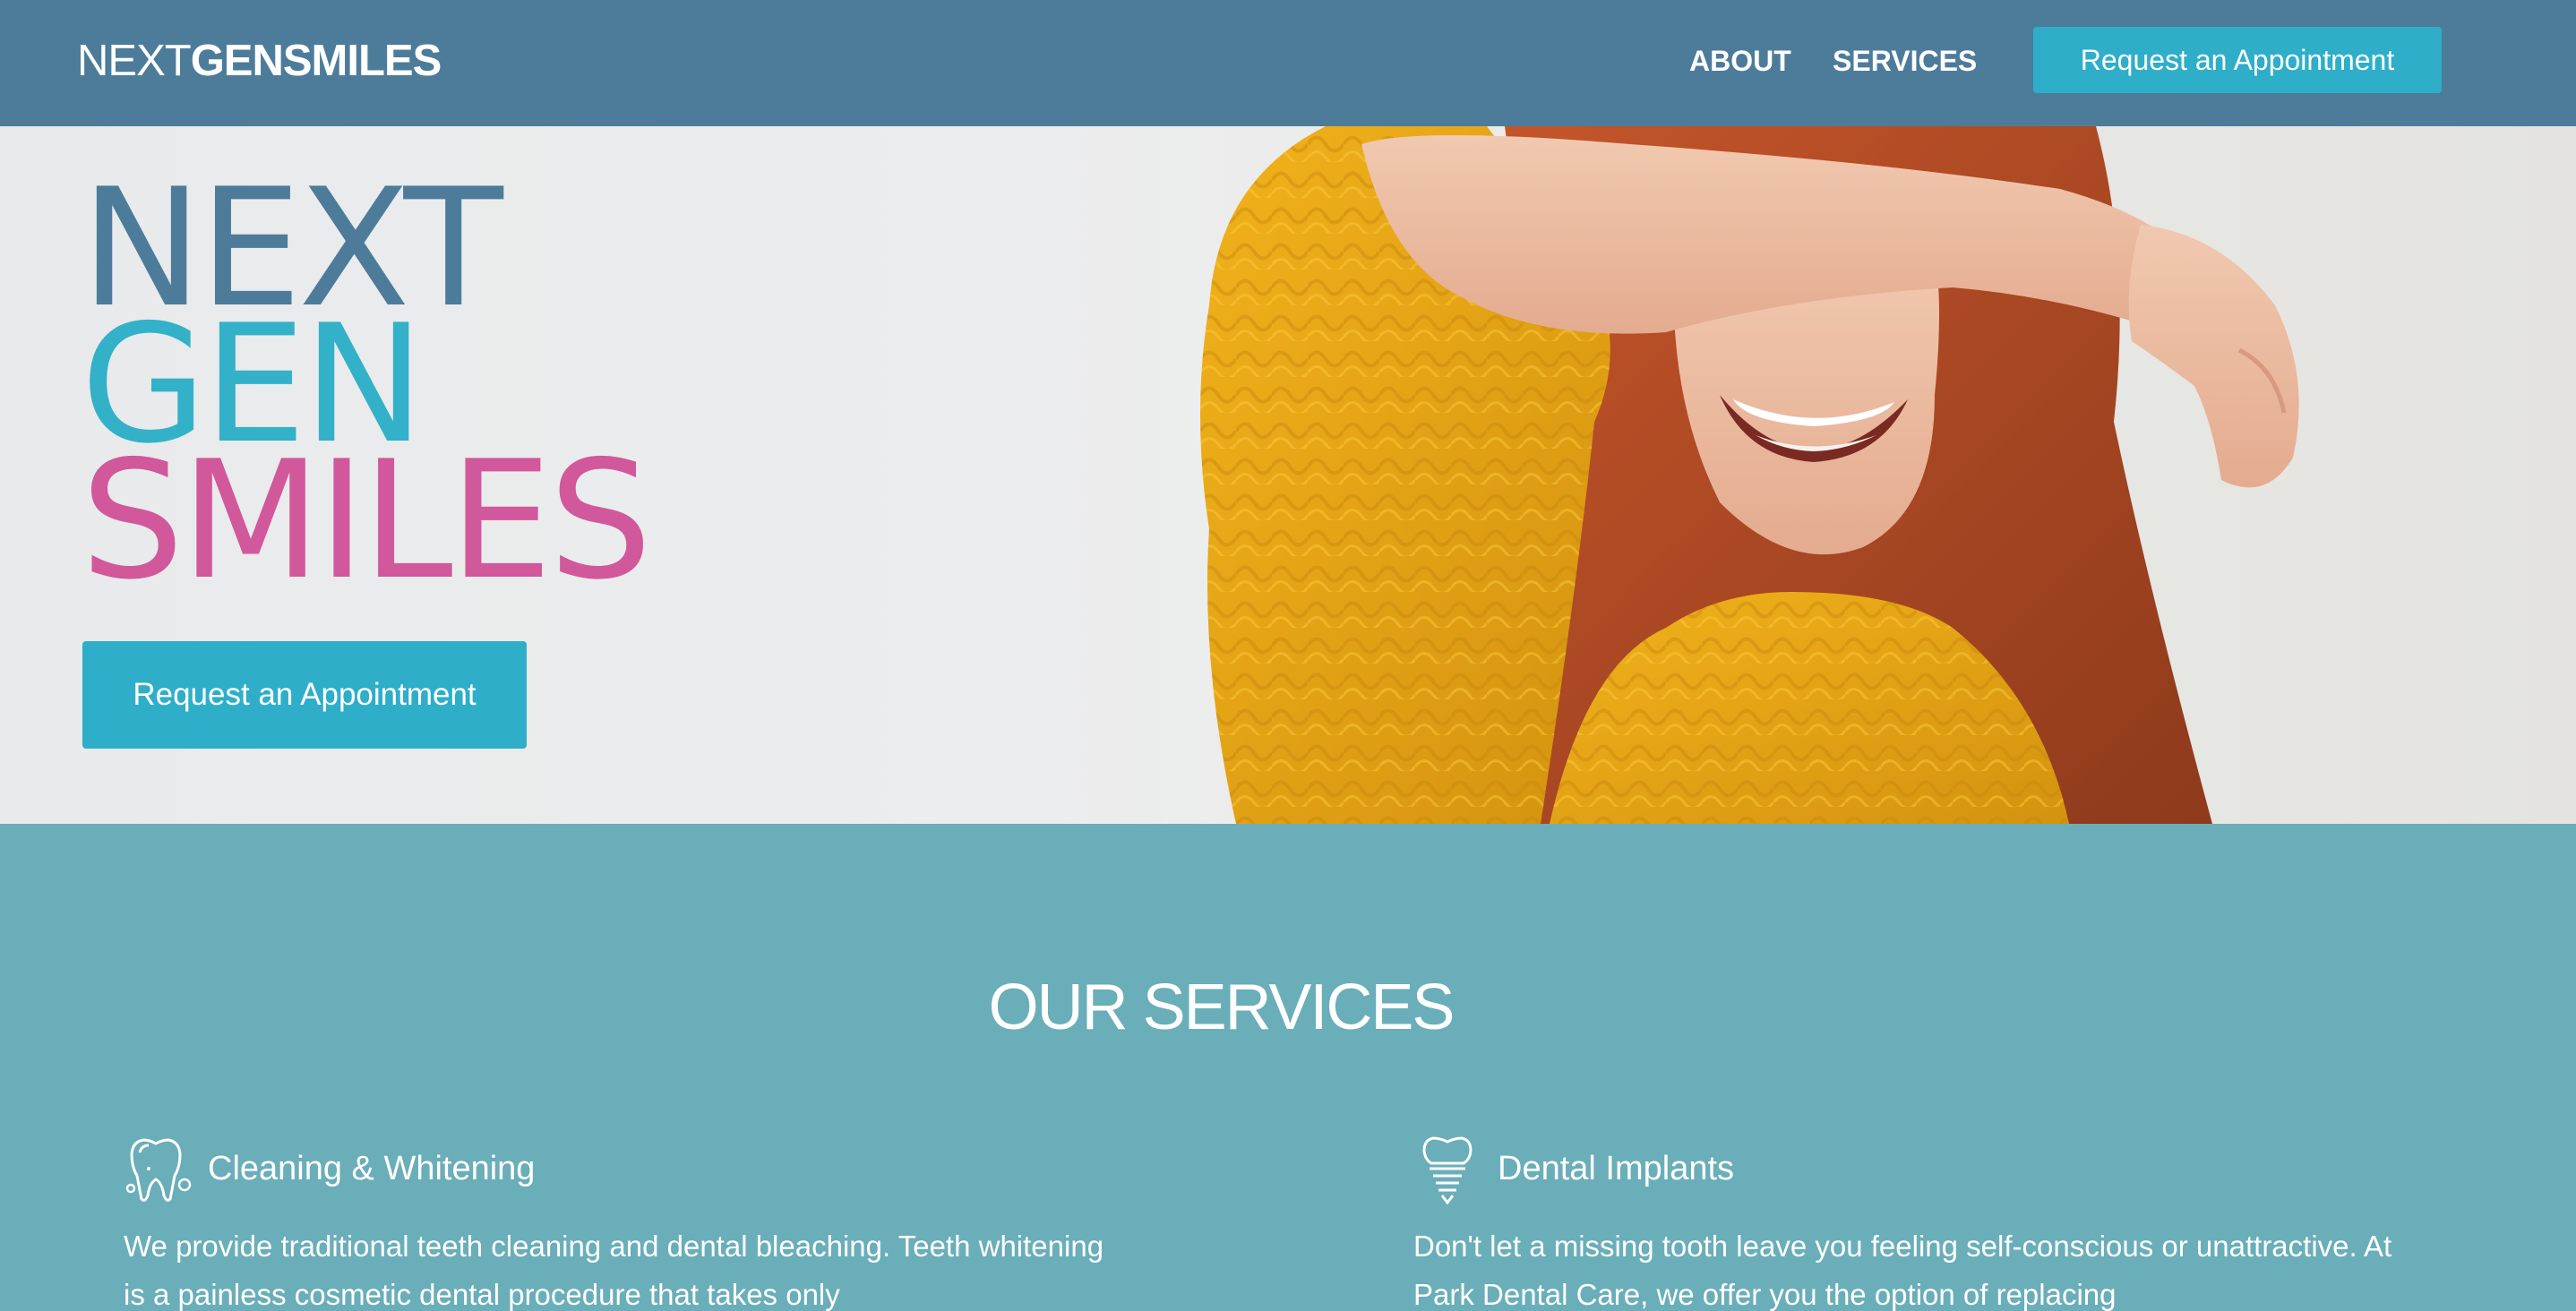 This screenshot has height=1311, width=2576. I want to click on logo-part-smiles: SMILES, so click(362, 61).